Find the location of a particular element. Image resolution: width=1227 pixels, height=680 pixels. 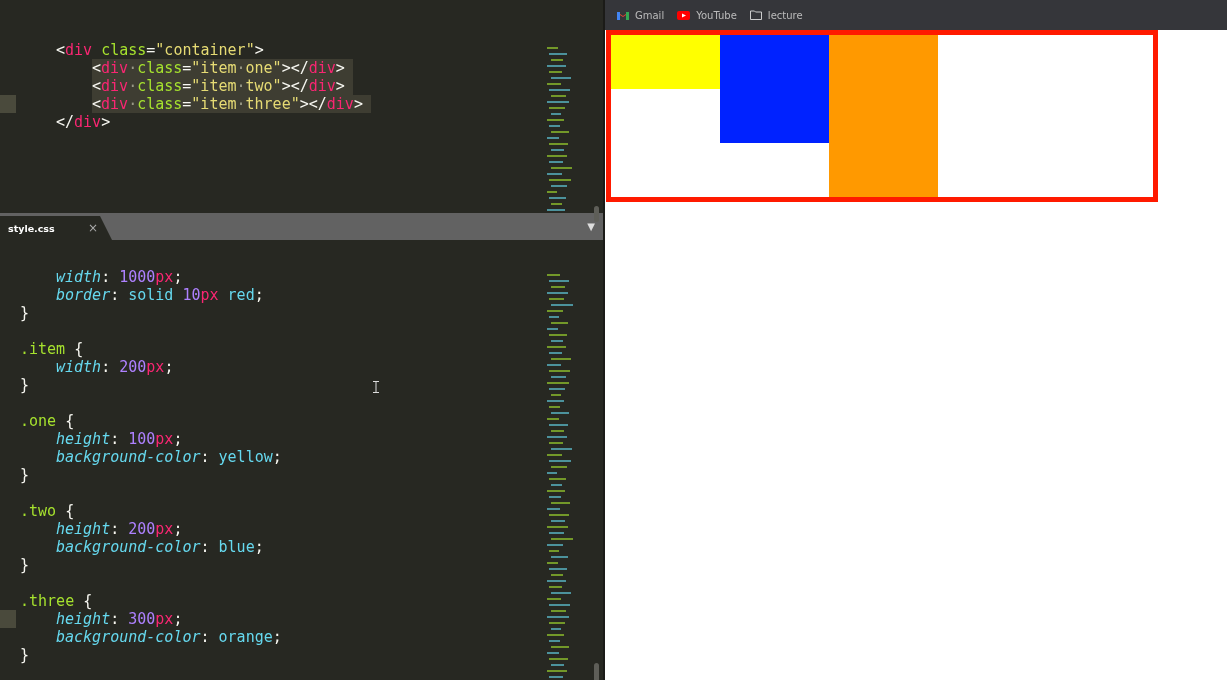

code-line: background-color: yellow; is located at coordinates (169, 457).